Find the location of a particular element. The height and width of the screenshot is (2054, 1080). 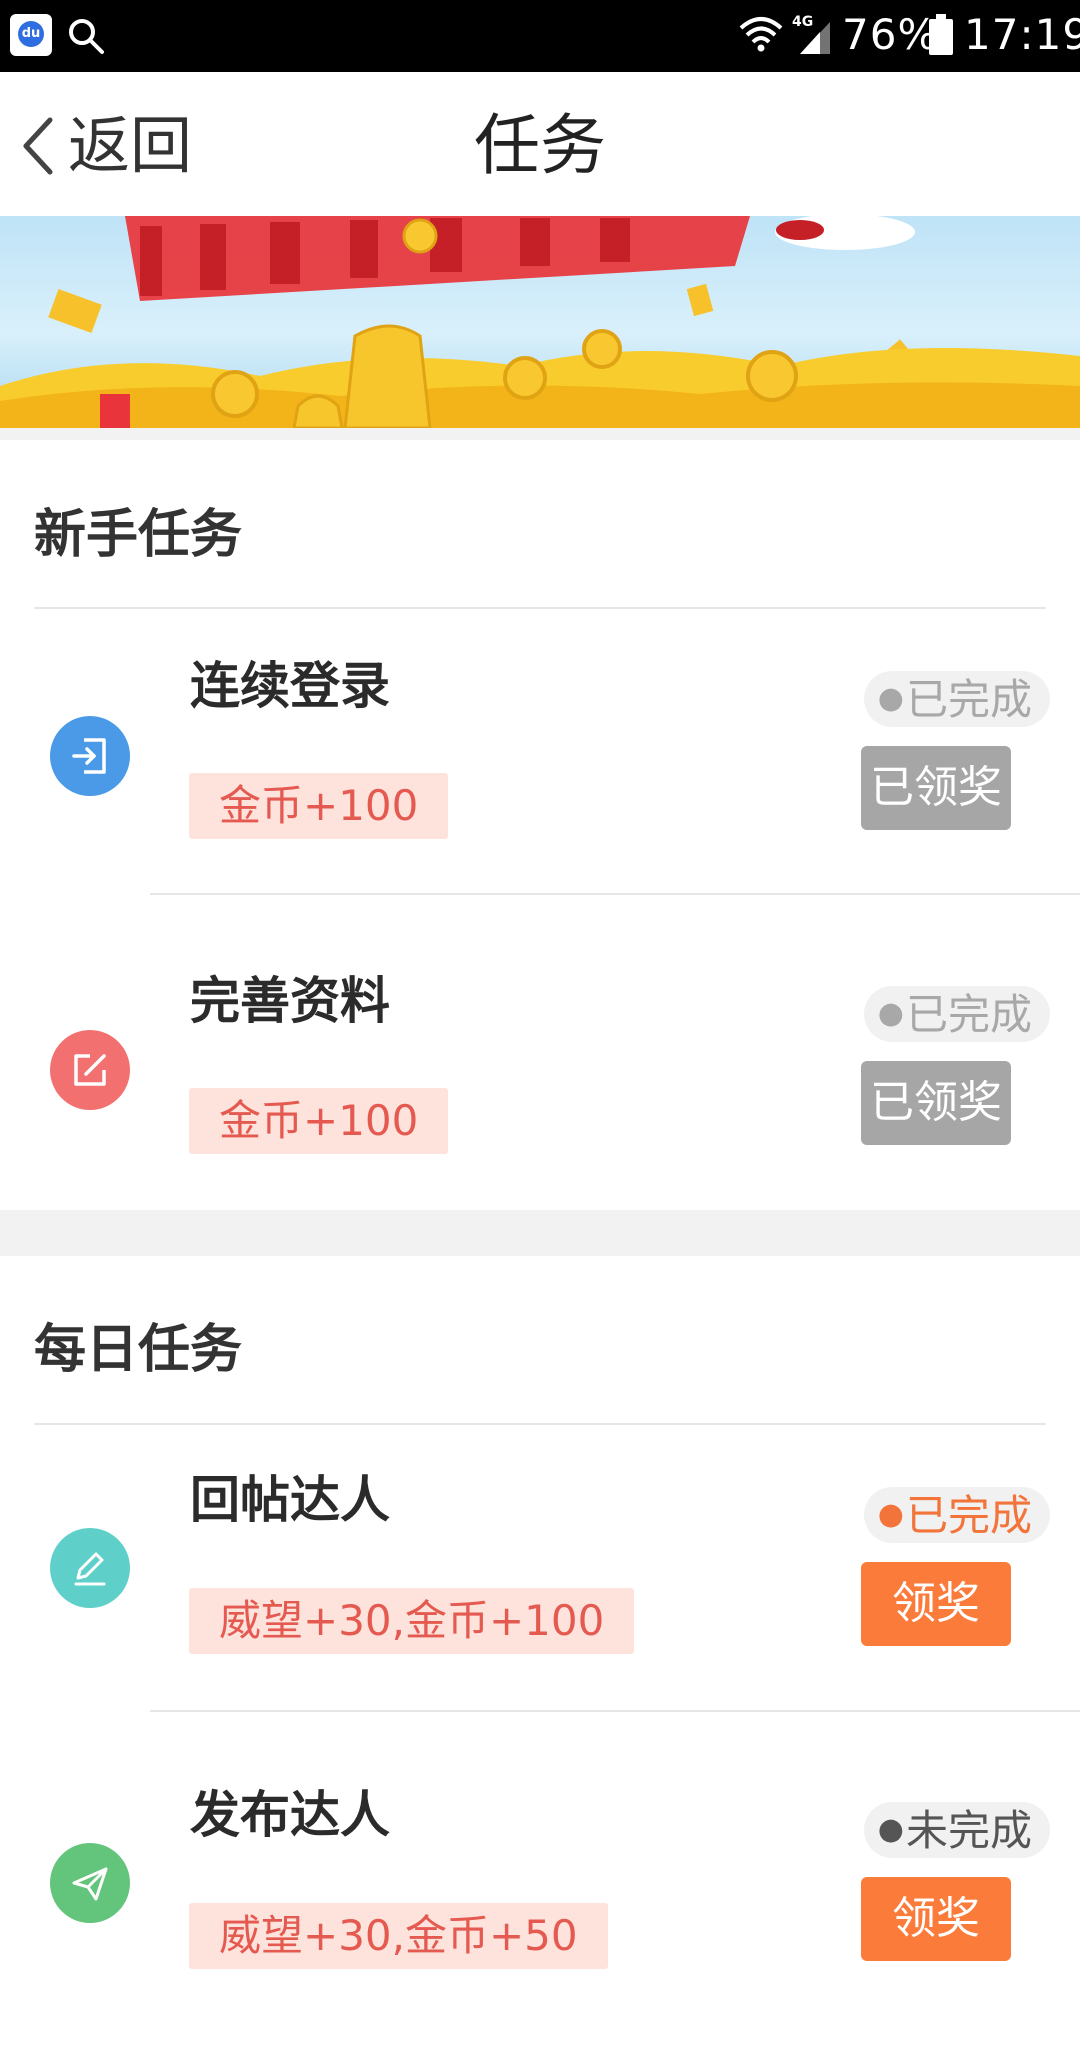

task-name: 发布达人 is located at coordinates (290, 1815).